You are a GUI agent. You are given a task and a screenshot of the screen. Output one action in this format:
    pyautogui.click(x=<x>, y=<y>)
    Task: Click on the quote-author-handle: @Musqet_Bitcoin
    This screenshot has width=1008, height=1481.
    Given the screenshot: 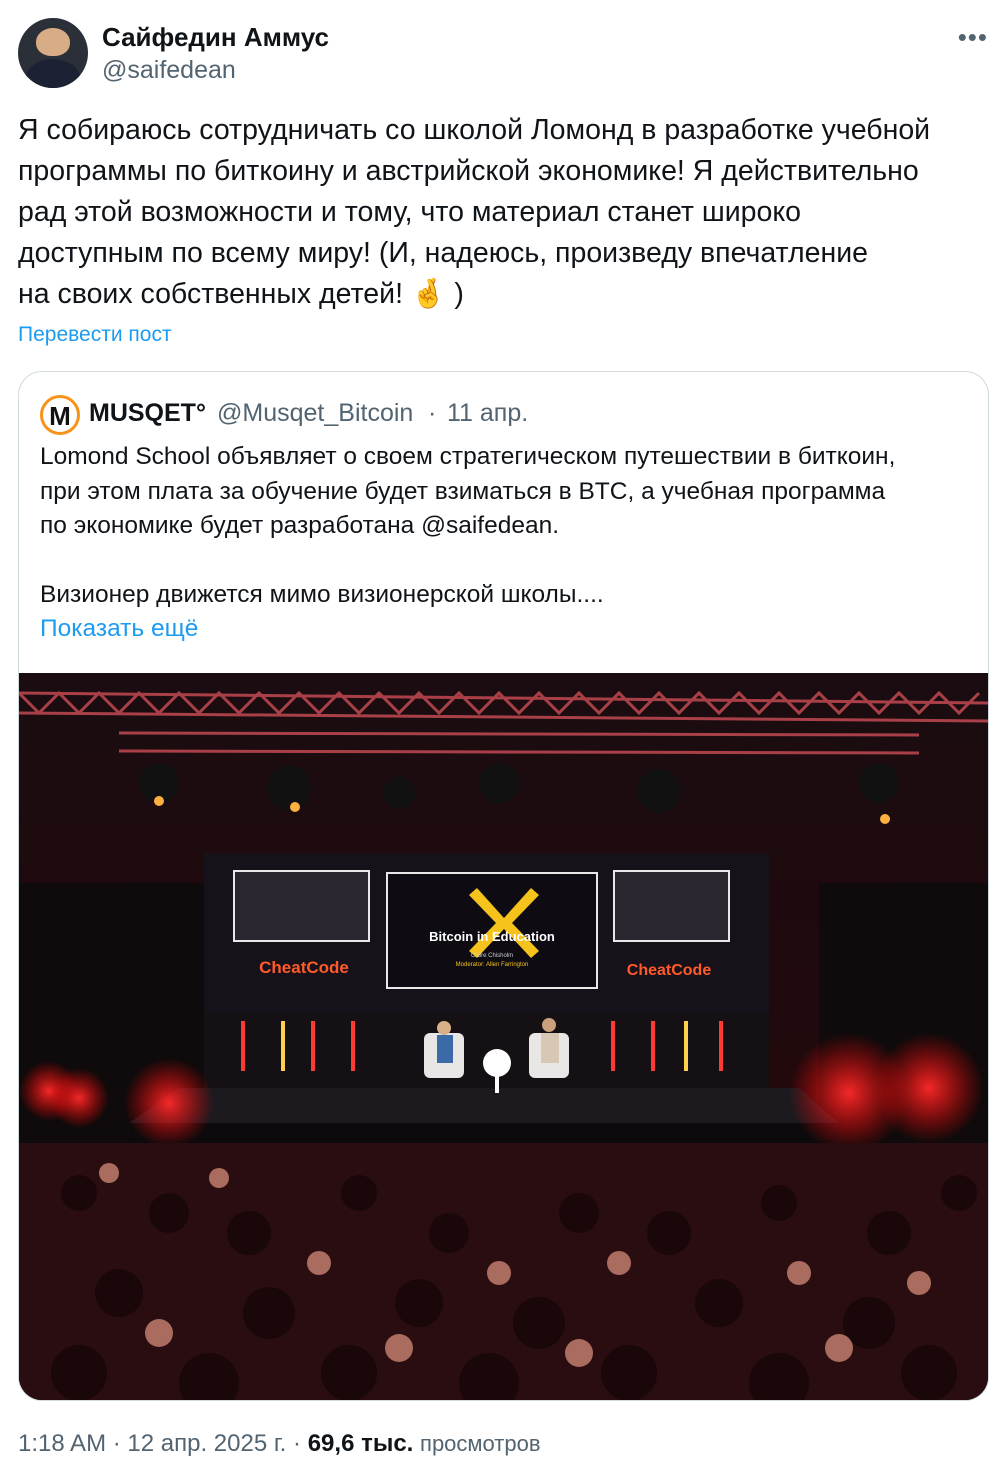 What is the action you would take?
    pyautogui.click(x=315, y=413)
    